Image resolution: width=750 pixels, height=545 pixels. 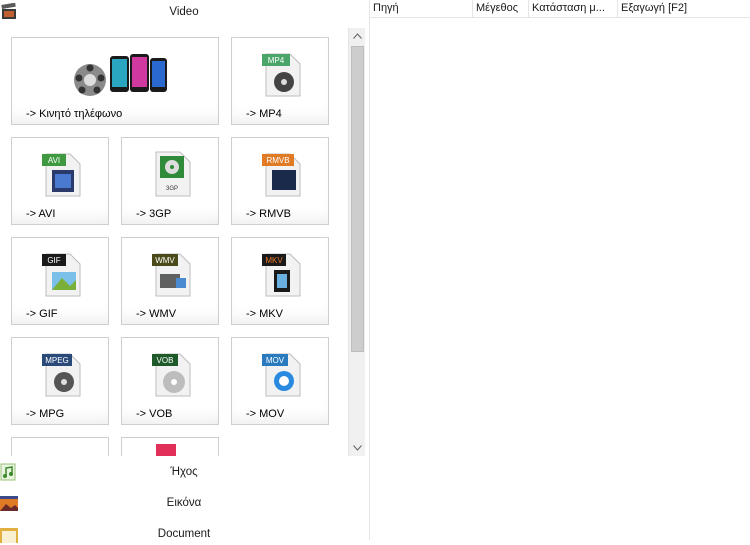 I want to click on scroll-down-arrow-icon, so click(x=357, y=448).